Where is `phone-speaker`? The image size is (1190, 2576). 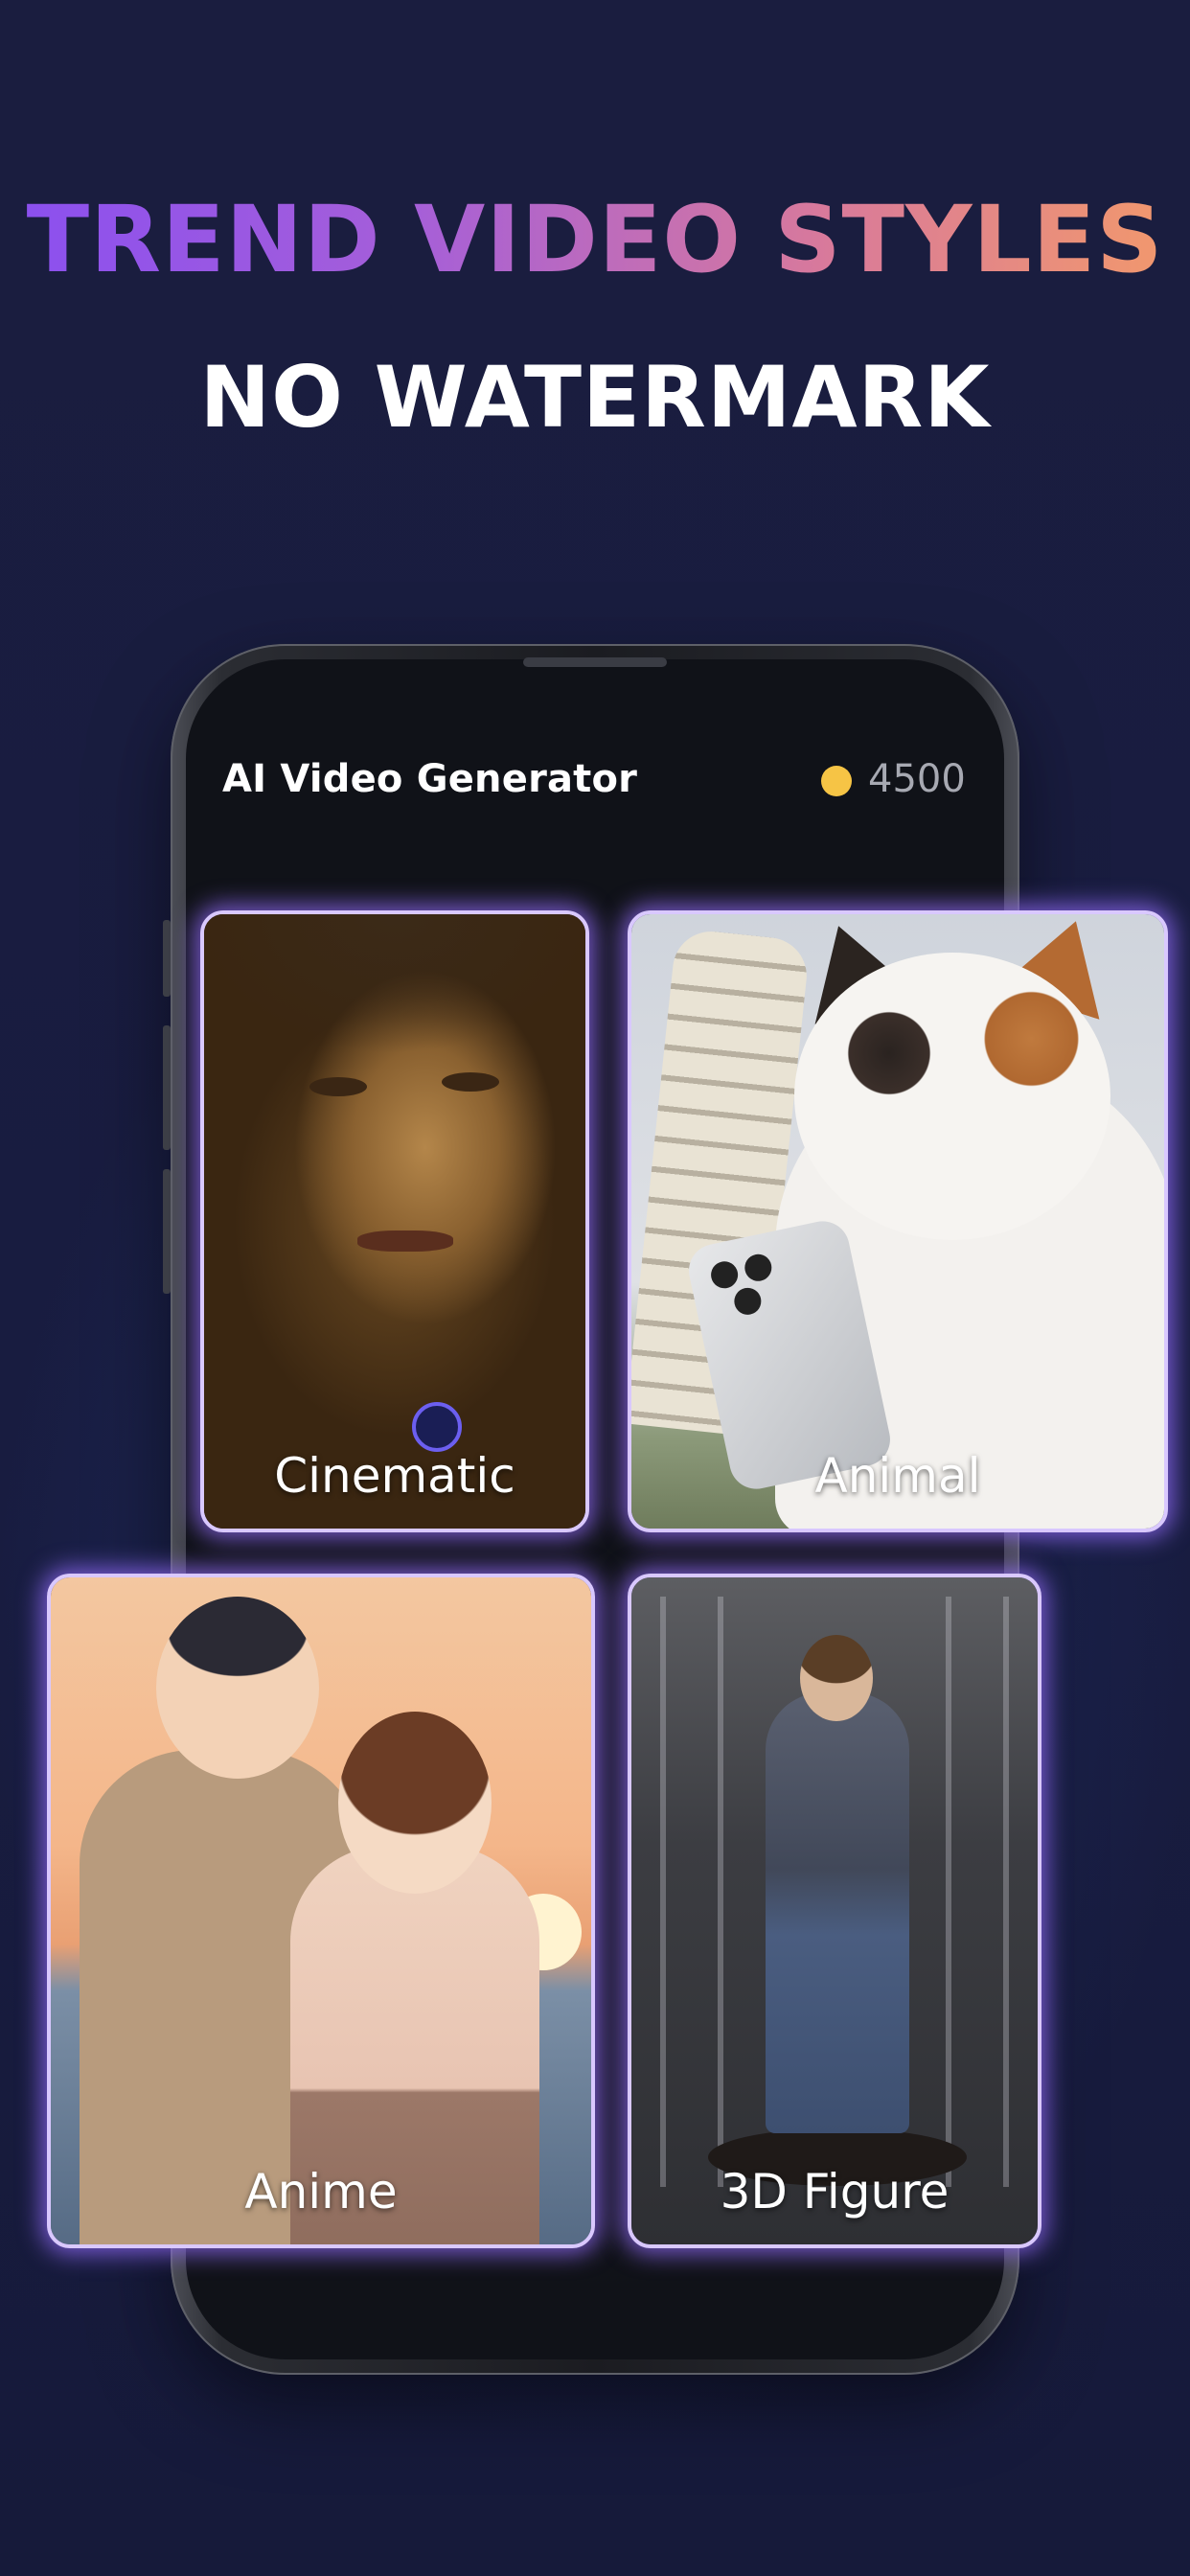
phone-speaker is located at coordinates (595, 662).